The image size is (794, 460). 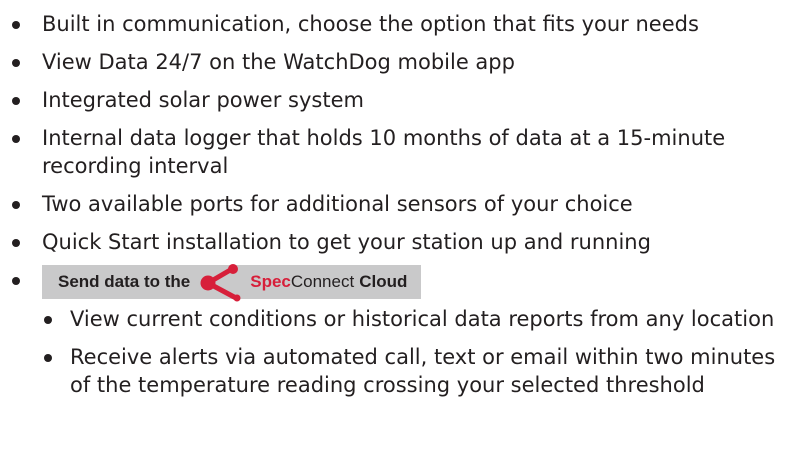 I want to click on brand-spec: Spec, so click(x=270, y=281).